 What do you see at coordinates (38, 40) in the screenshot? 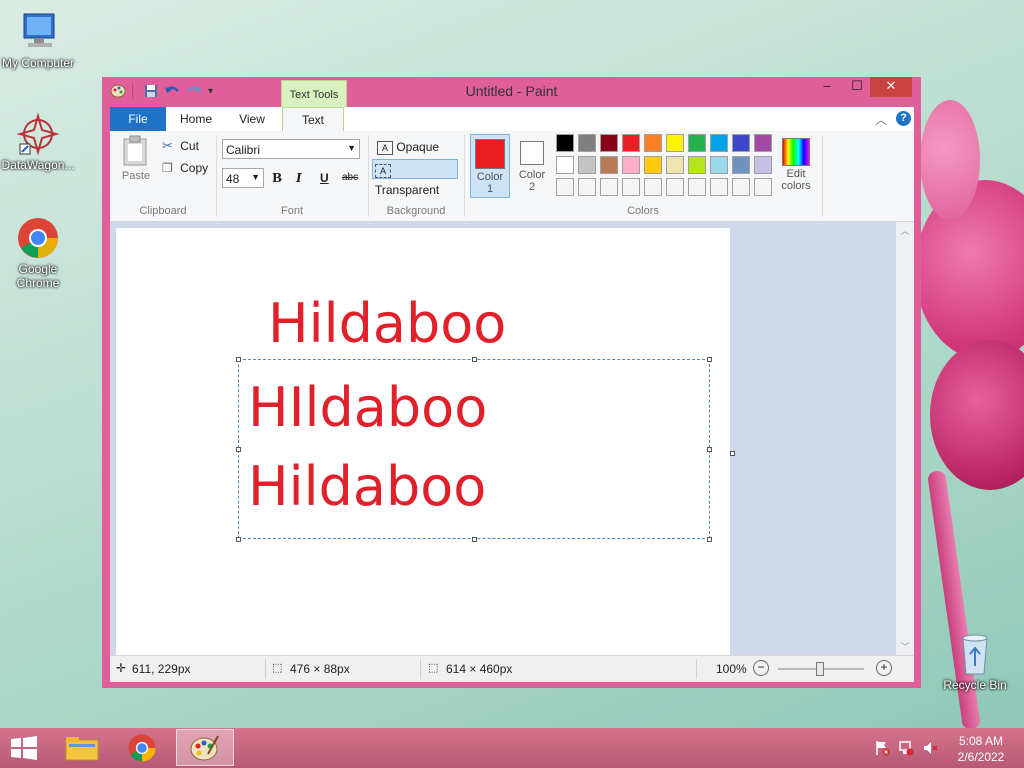
I see `desktop-icon-my-computer: My Computer` at bounding box center [38, 40].